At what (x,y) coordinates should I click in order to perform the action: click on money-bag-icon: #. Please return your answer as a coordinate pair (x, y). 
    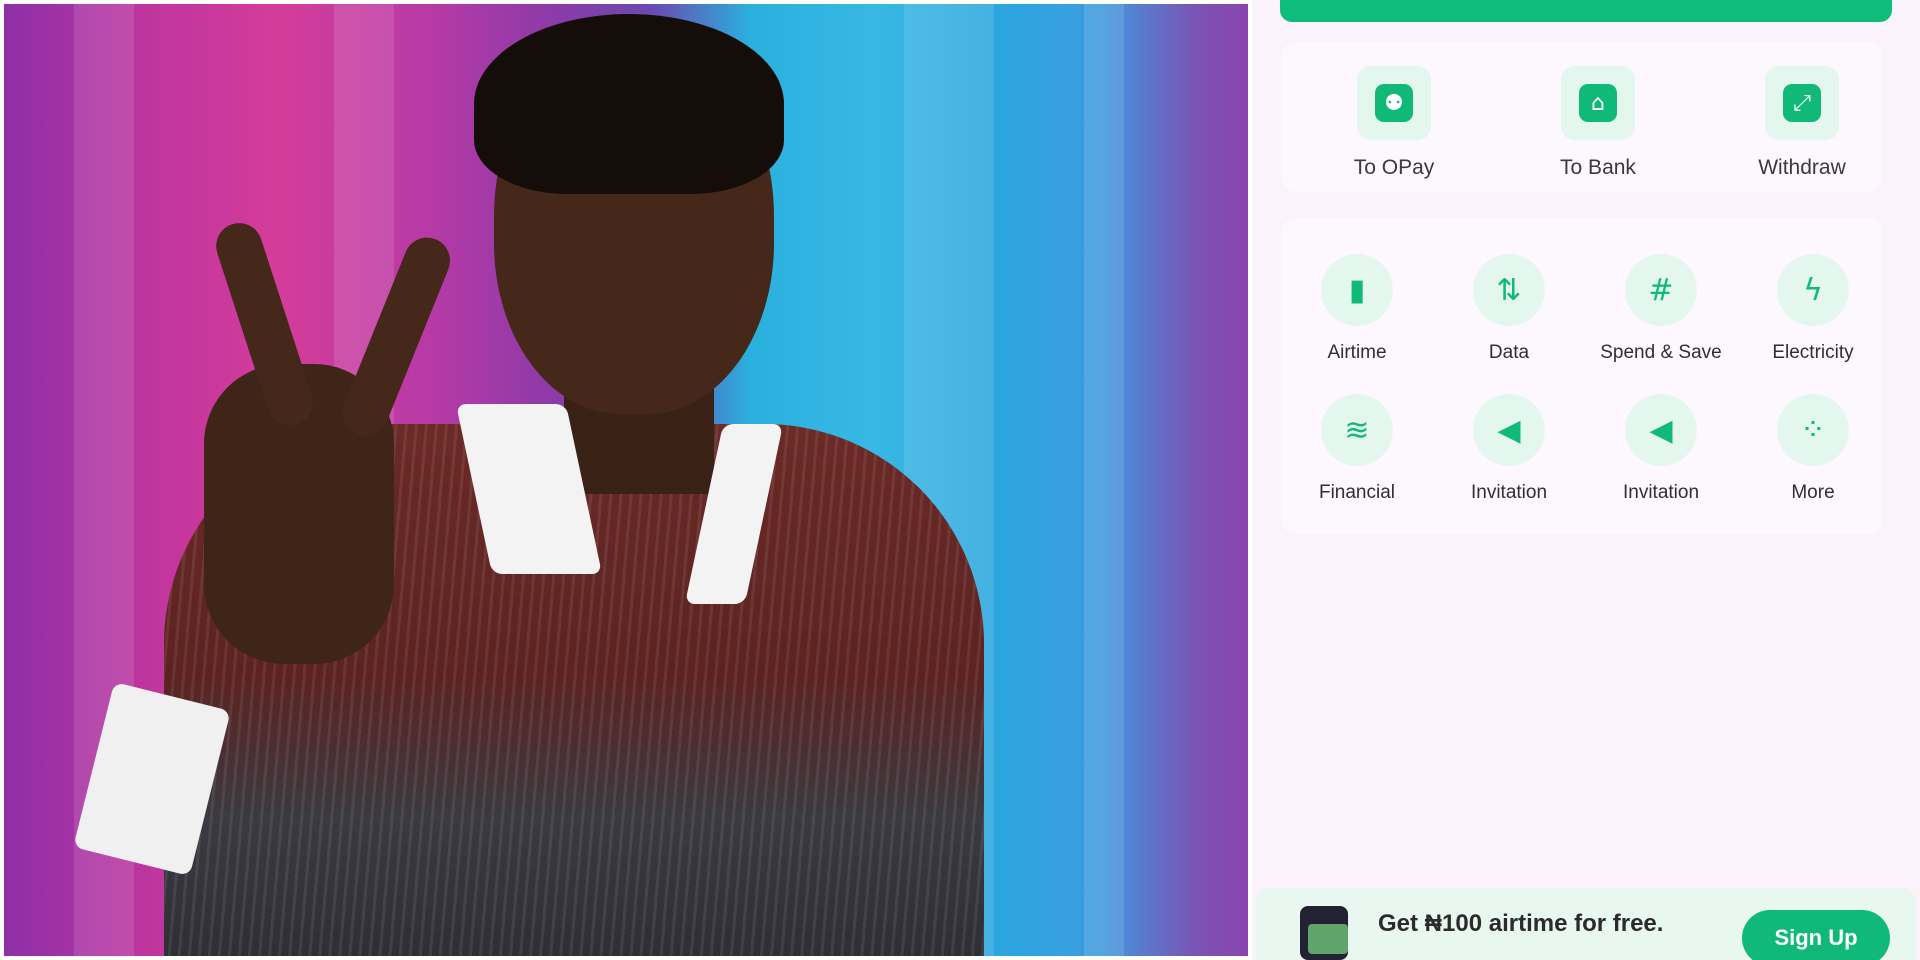
    Looking at the image, I should click on (1661, 290).